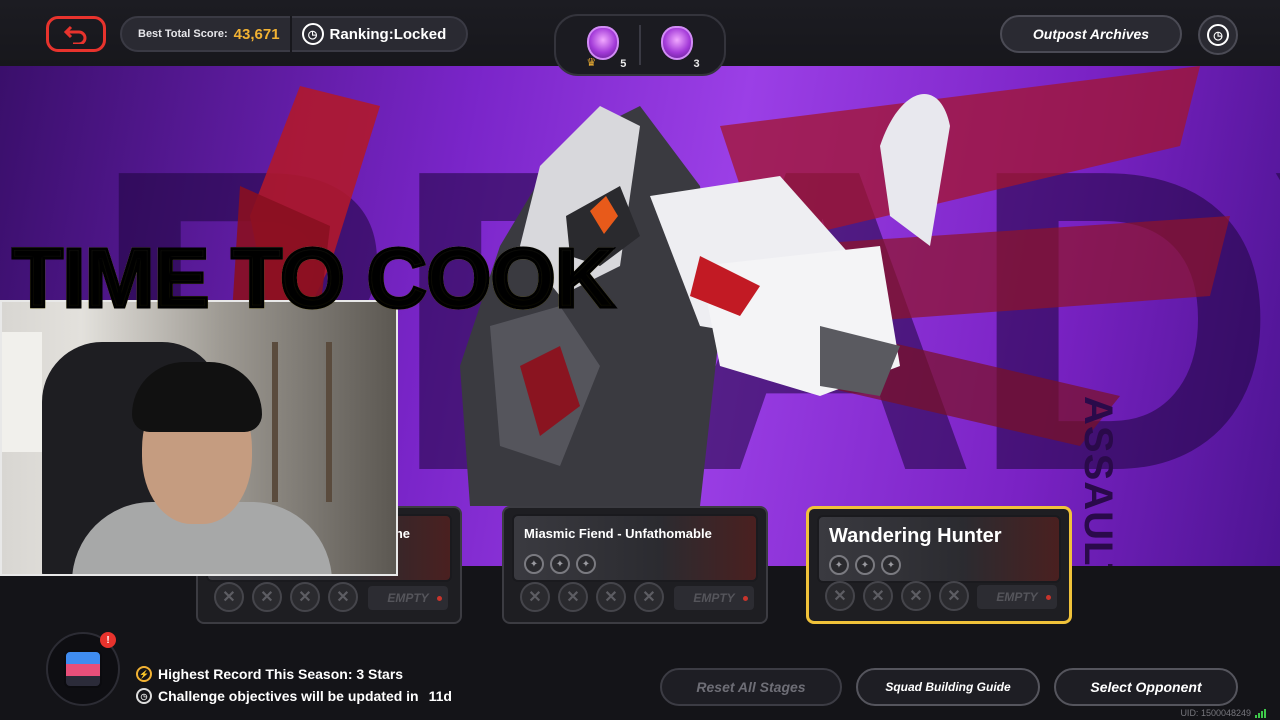 This screenshot has height=720, width=1280. I want to click on medal-1-count: 5, so click(623, 64).